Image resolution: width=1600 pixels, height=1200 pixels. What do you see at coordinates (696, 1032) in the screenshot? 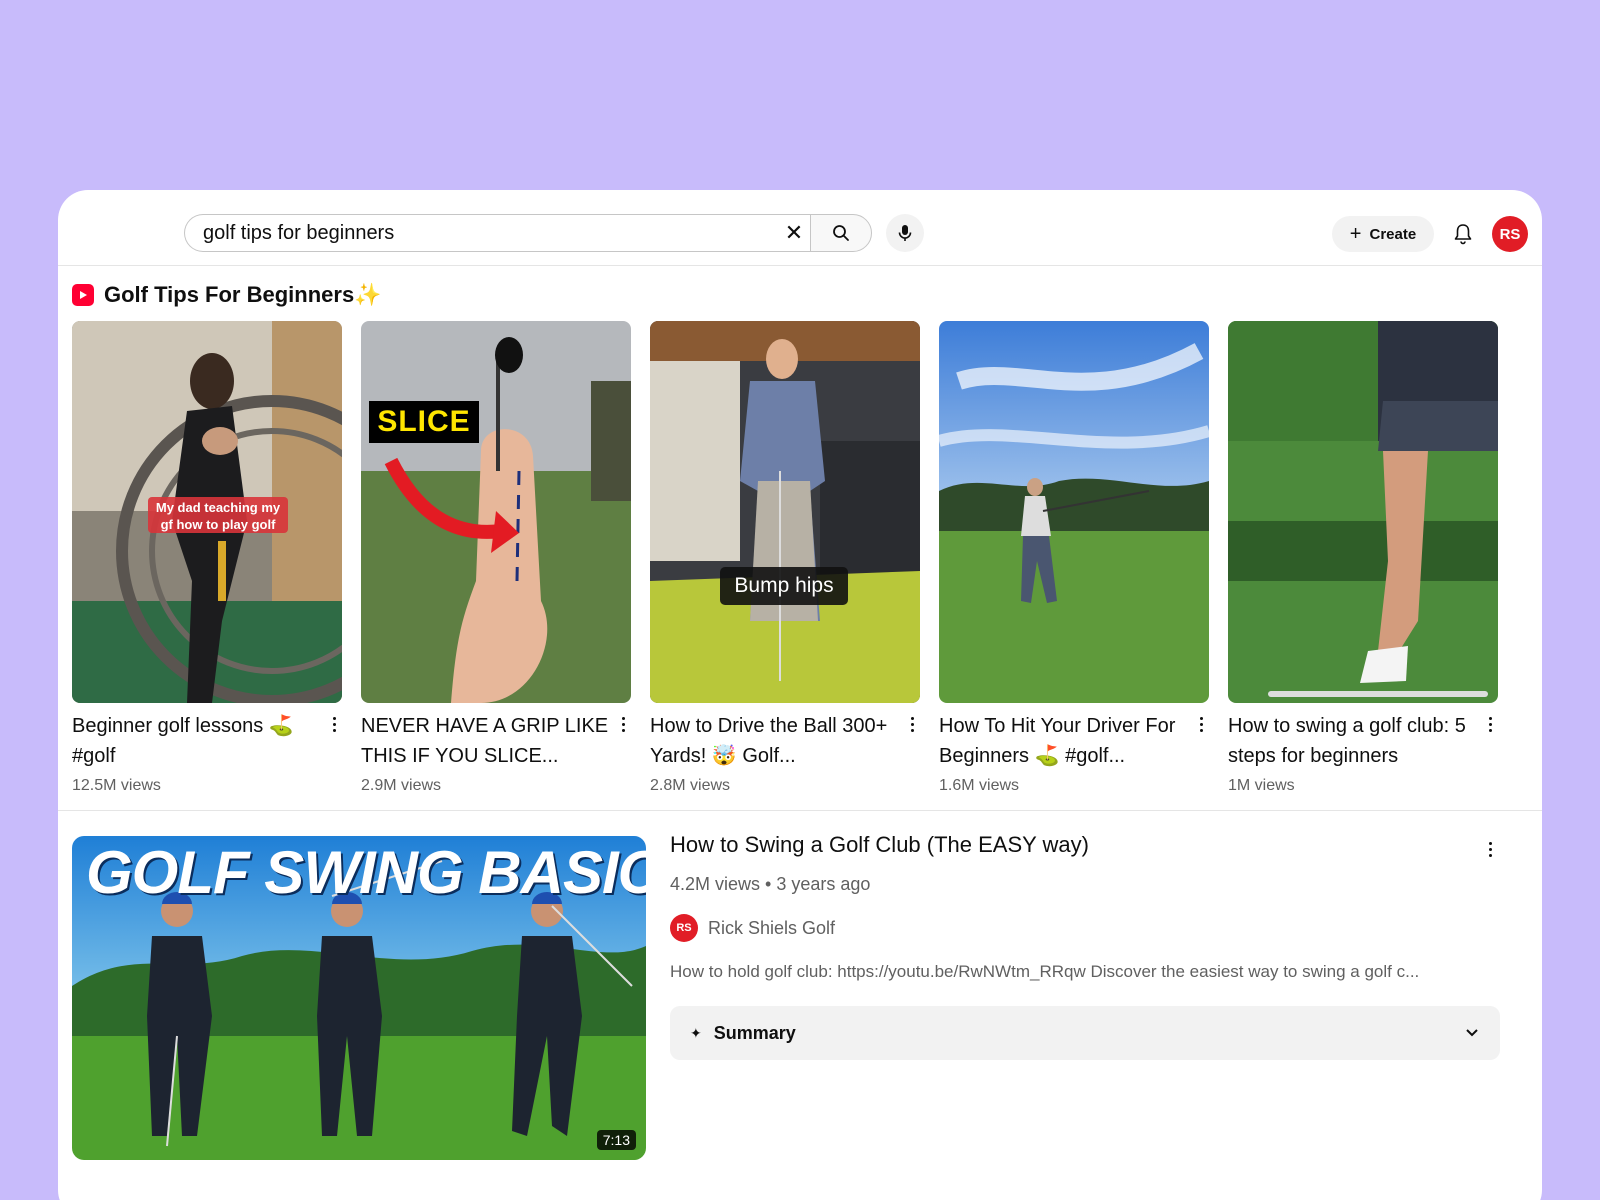
I see `sparkle-icon: ✦` at bounding box center [696, 1032].